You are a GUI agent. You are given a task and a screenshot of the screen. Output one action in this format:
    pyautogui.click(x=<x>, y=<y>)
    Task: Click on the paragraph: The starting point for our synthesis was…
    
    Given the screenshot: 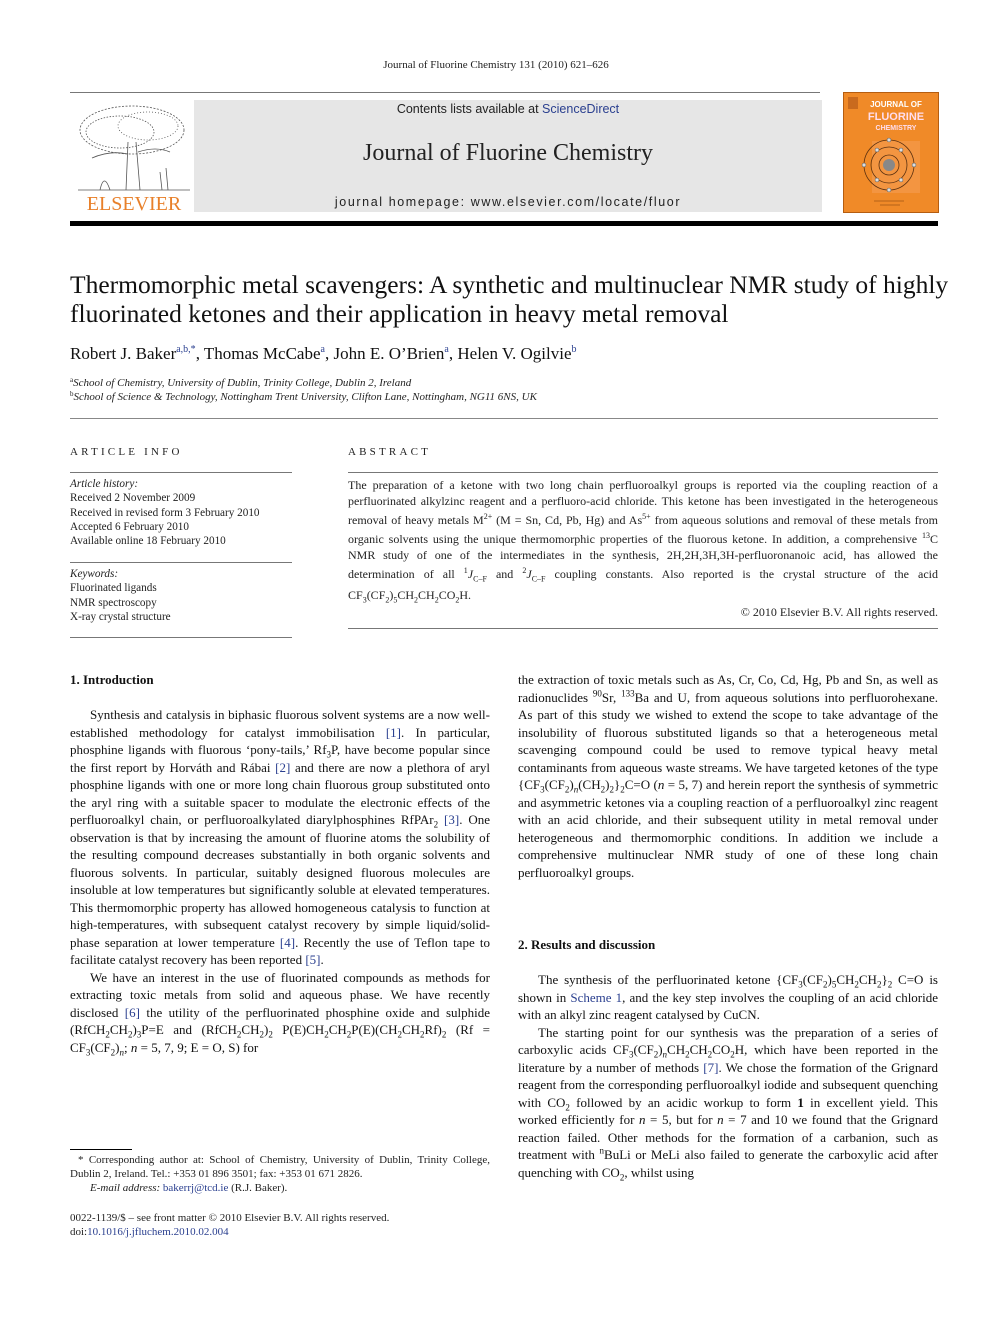 What is the action you would take?
    pyautogui.click(x=728, y=1103)
    